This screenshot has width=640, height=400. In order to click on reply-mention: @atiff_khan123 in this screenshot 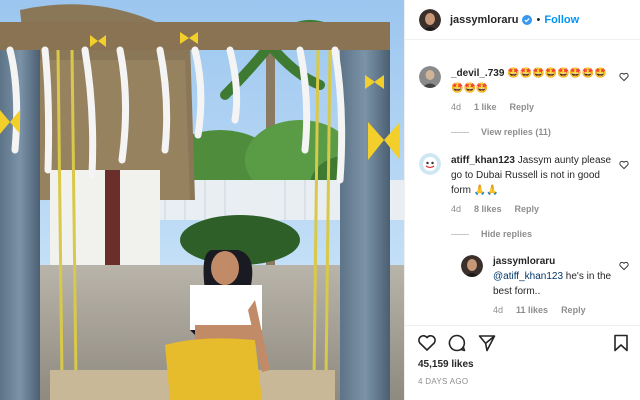, I will do `click(528, 276)`.